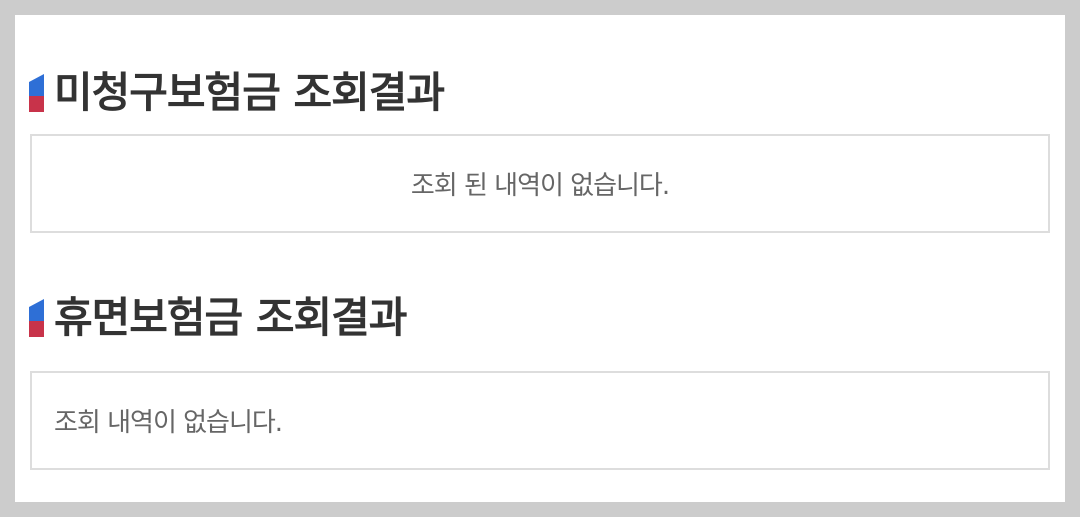  I want to click on unclaimed-insurance-heading: 미청구보험금 조회결과, so click(237, 93).